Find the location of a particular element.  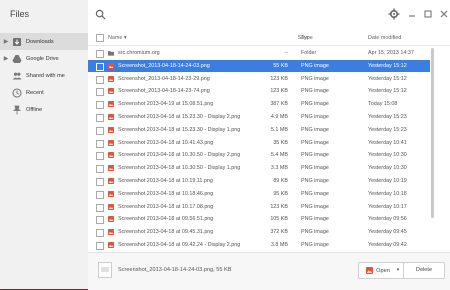

minimize-icon is located at coordinates (412, 14).